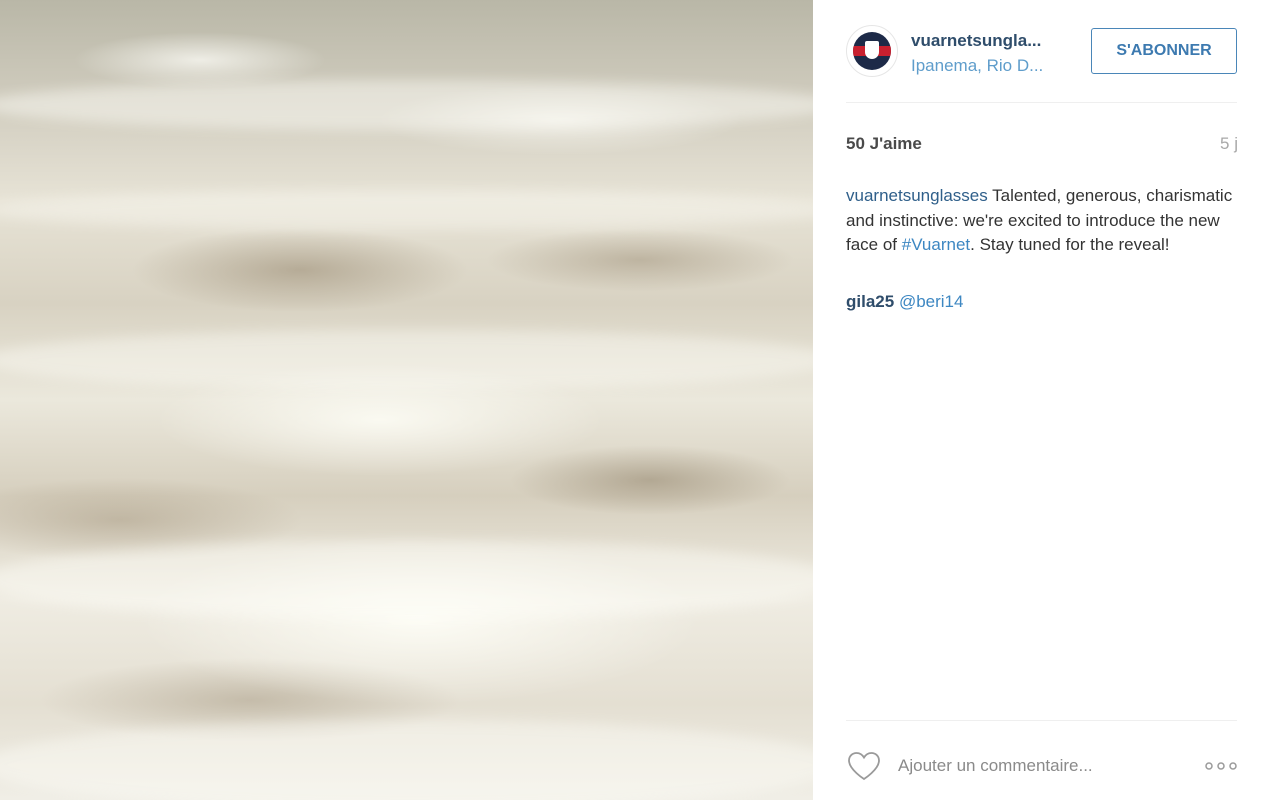  What do you see at coordinates (931, 301) in the screenshot?
I see `comment-mention: @beri14` at bounding box center [931, 301].